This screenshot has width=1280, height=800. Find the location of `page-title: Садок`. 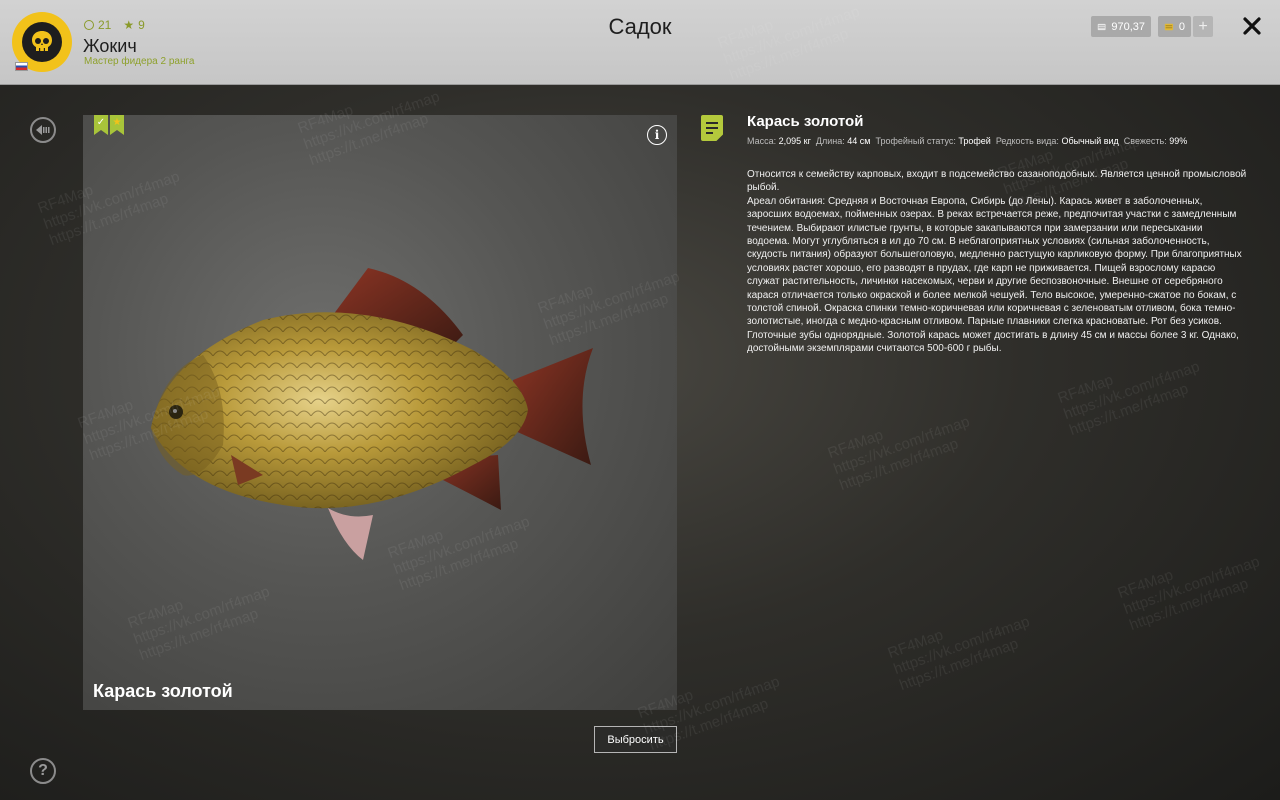

page-title: Садок is located at coordinates (640, 26).